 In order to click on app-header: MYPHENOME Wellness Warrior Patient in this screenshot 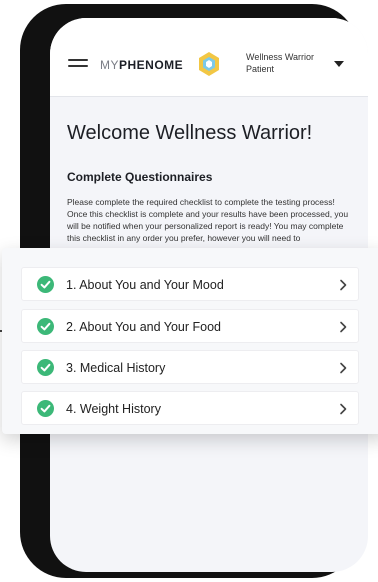, I will do `click(209, 57)`.